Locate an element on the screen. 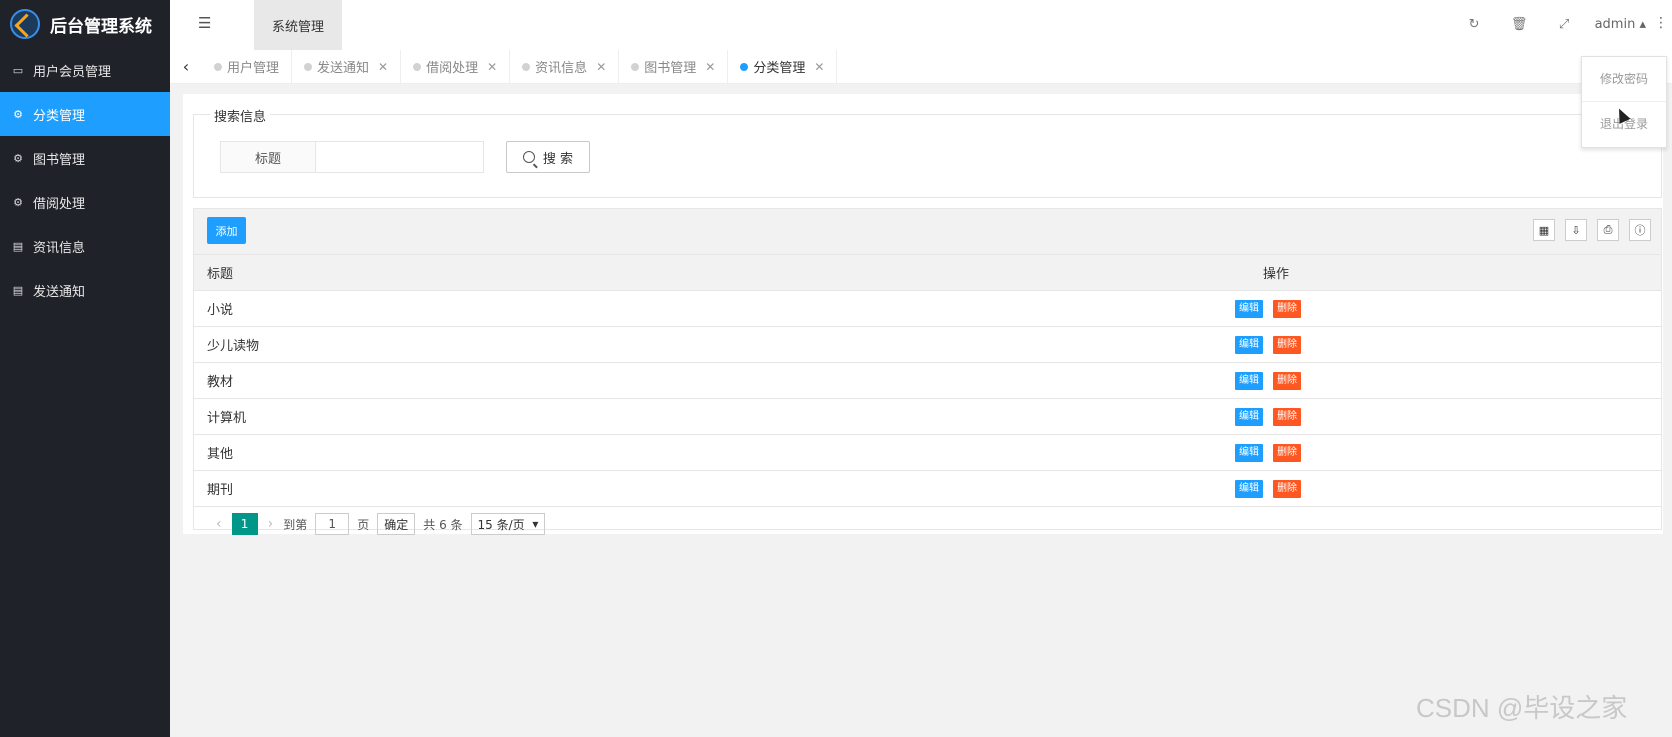  refresh-icon: ↻ is located at coordinates (1474, 24).